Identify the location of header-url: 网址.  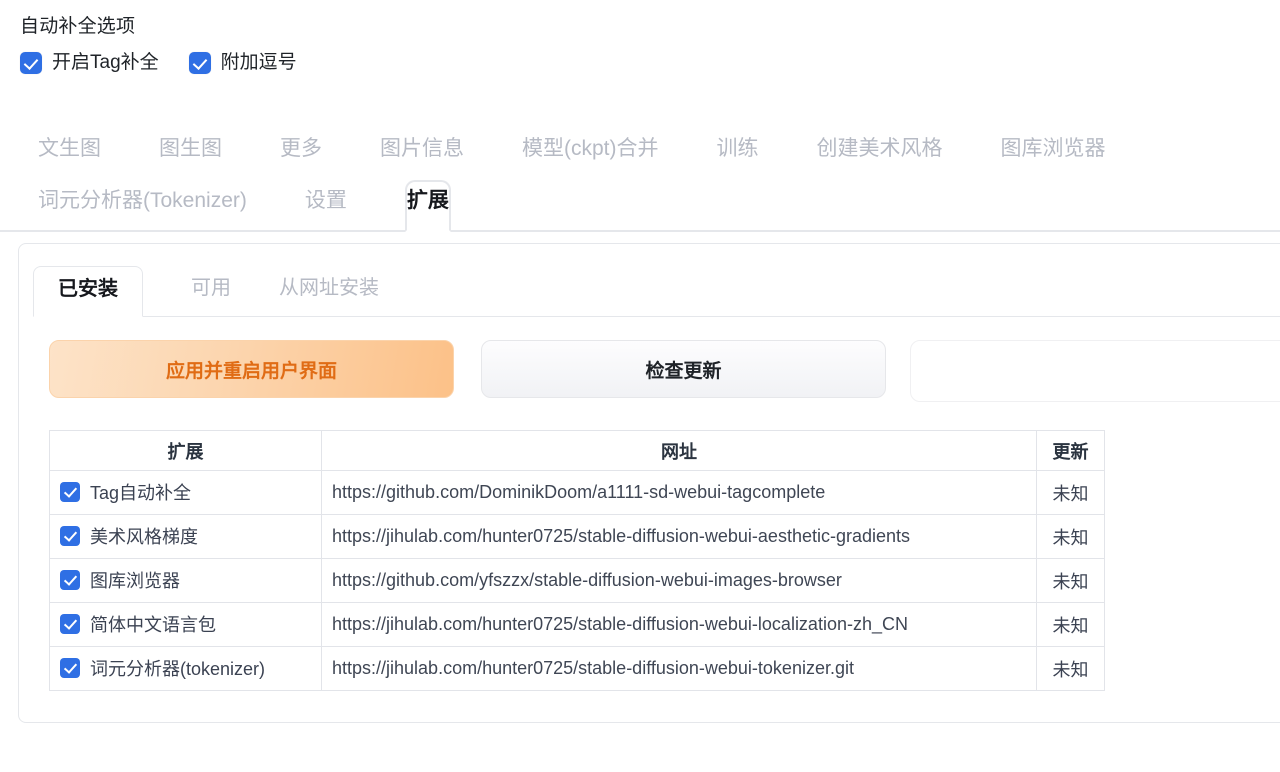
(679, 450).